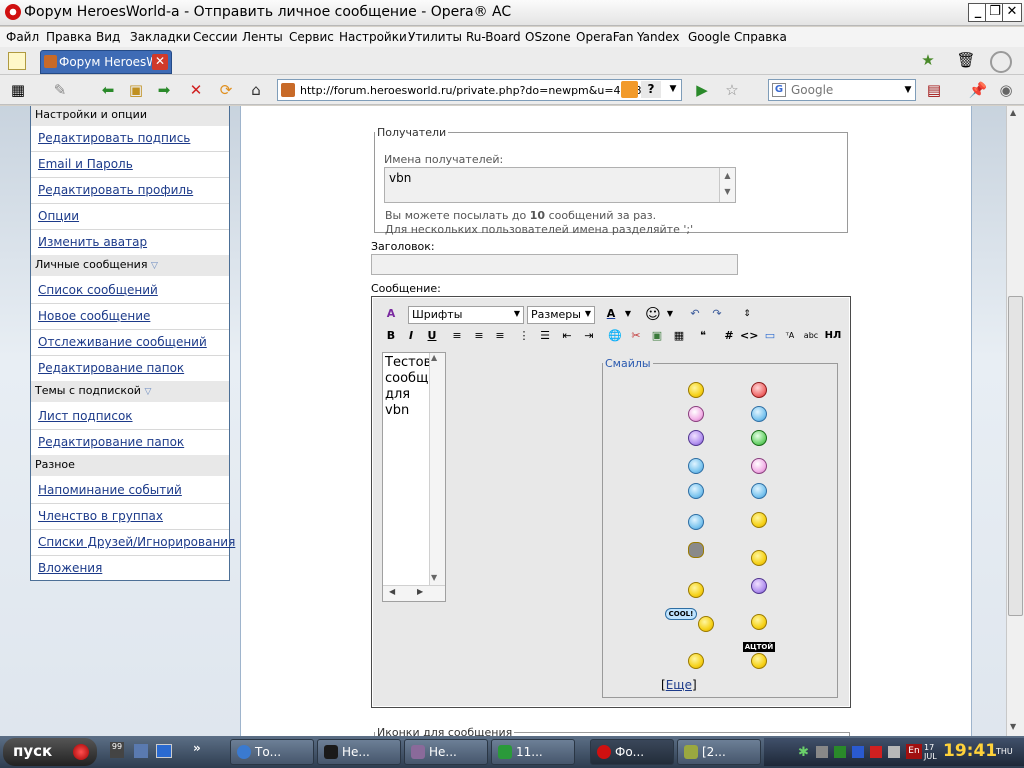 The width and height of the screenshot is (1024, 768). Describe the element at coordinates (978, 90) in the screenshot. I see `pin-icon: 📌` at that location.